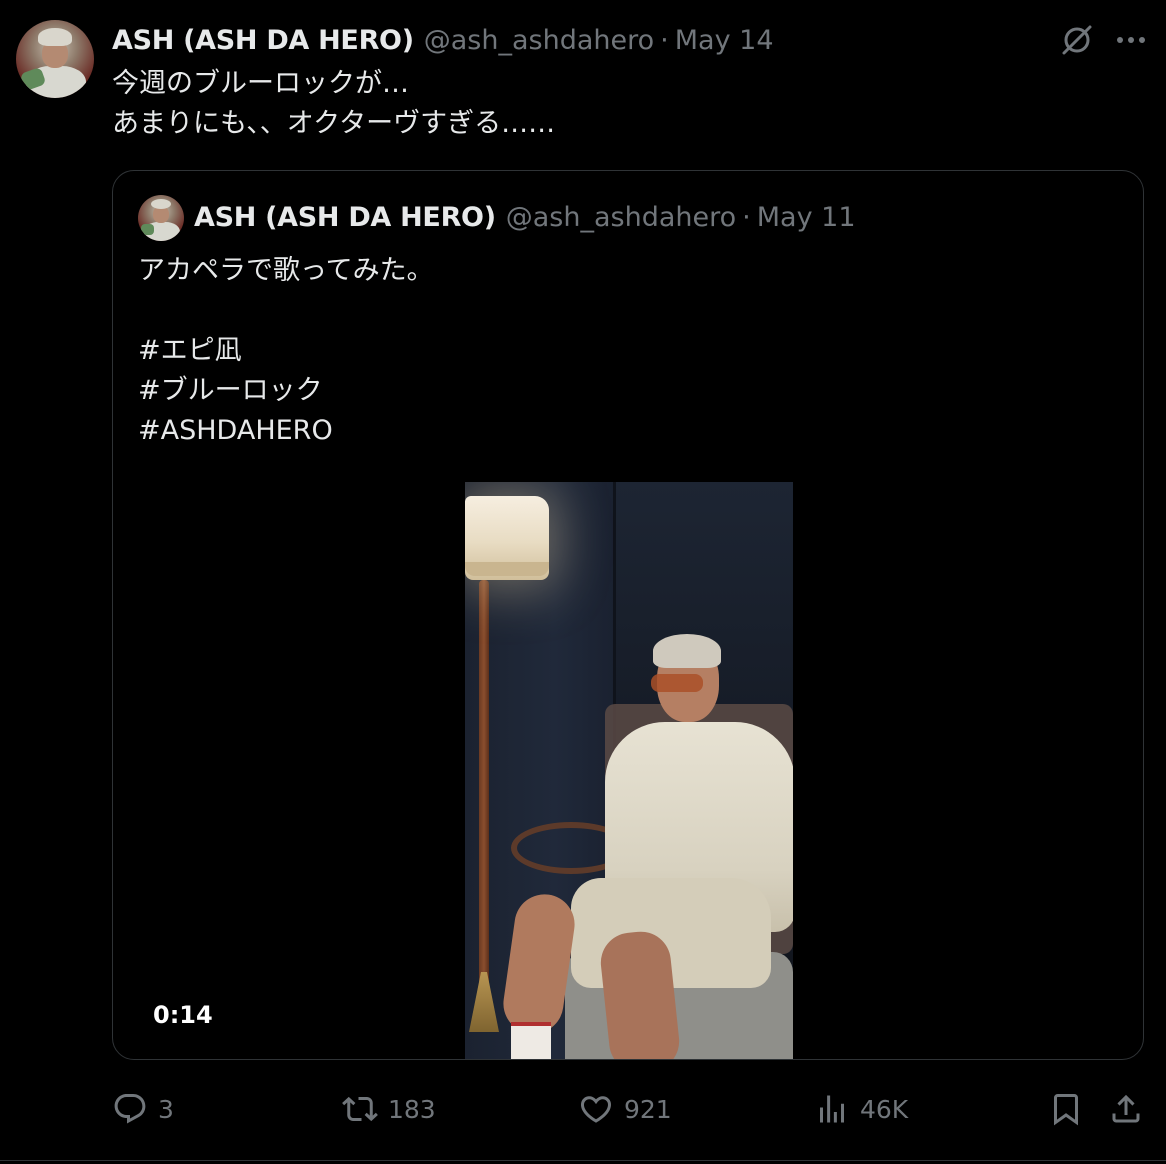  I want to click on quoted-author-avatar, so click(161, 218).